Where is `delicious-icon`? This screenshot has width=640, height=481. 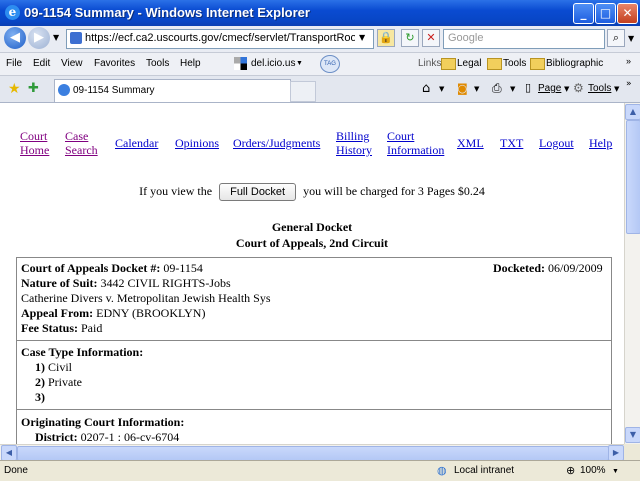
delicious-icon is located at coordinates (240, 63).